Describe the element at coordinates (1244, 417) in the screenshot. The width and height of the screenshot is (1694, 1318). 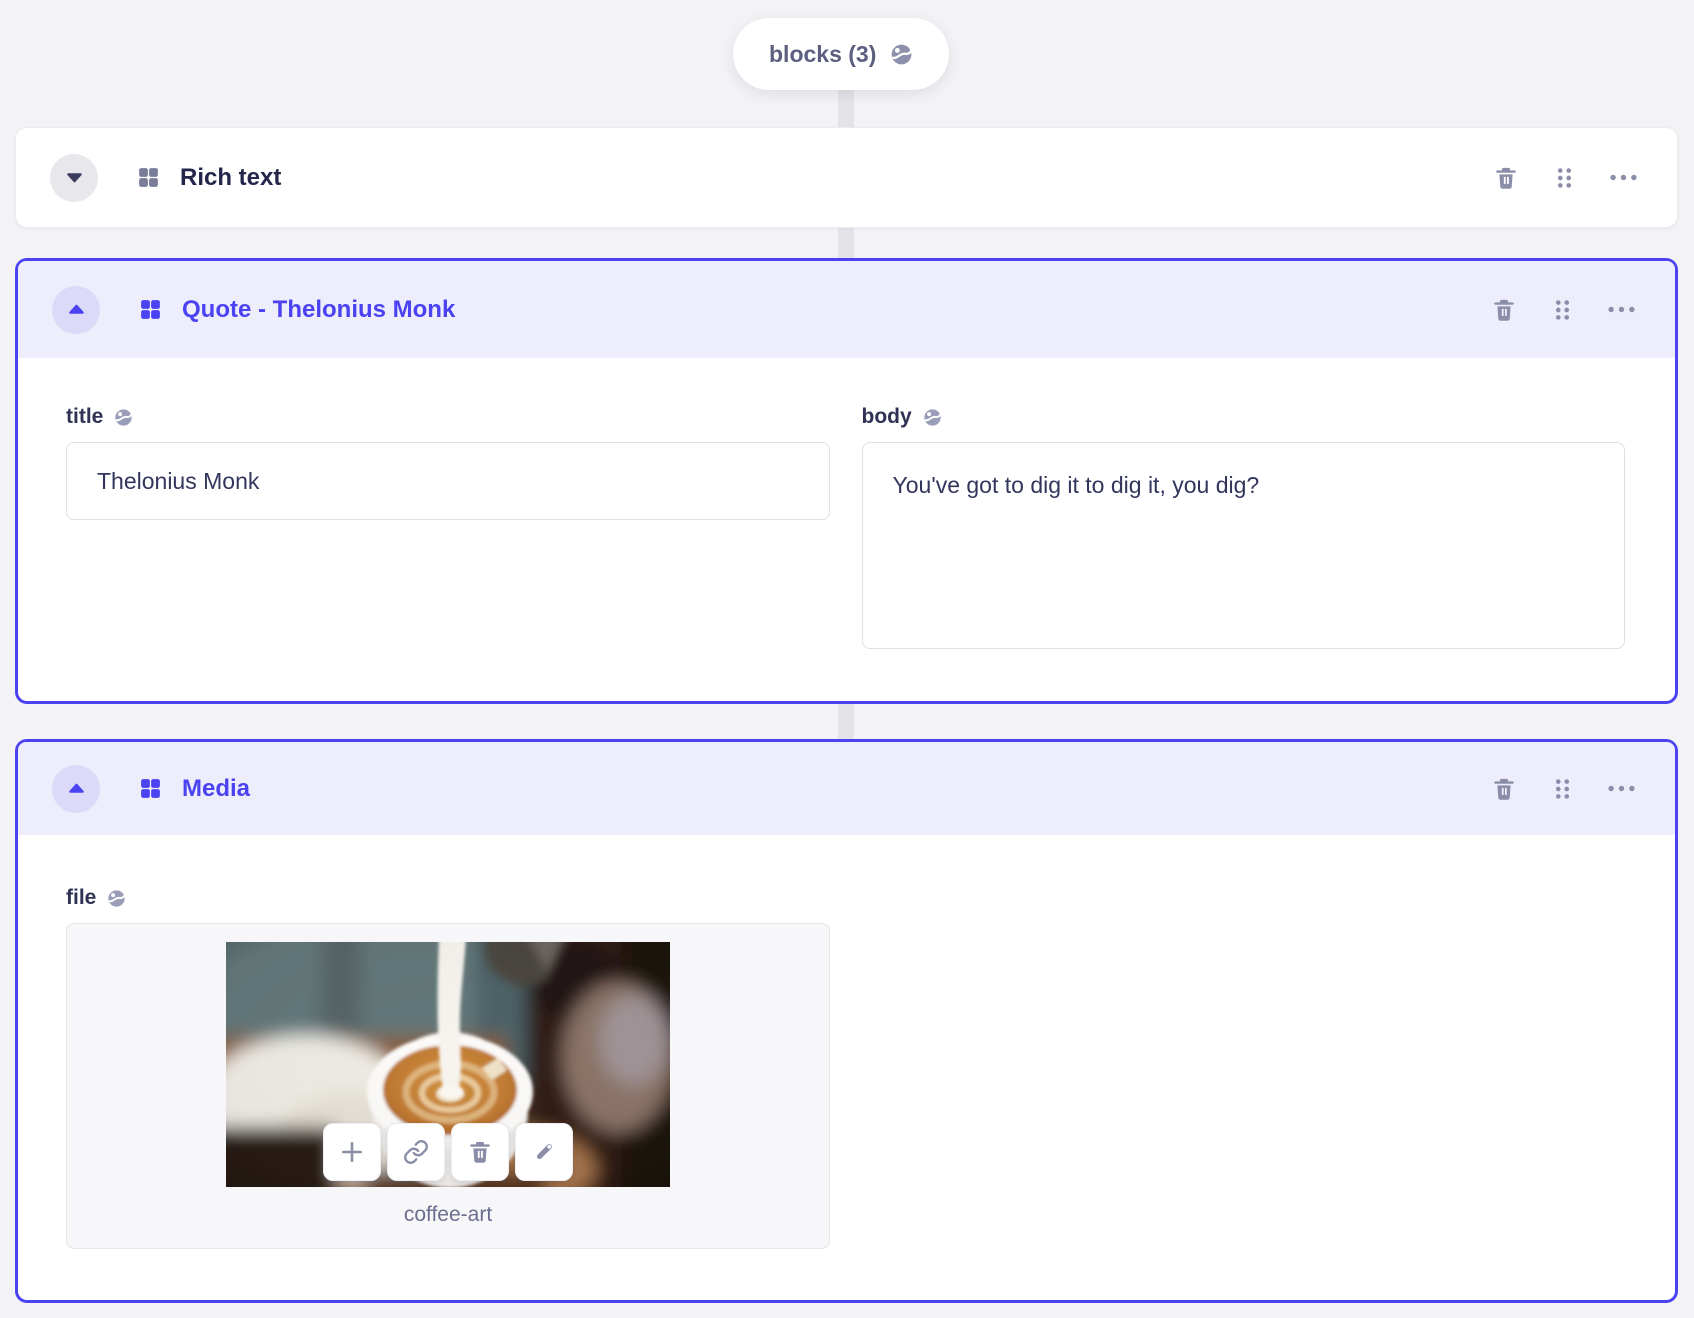
I see `field-label: body` at that location.